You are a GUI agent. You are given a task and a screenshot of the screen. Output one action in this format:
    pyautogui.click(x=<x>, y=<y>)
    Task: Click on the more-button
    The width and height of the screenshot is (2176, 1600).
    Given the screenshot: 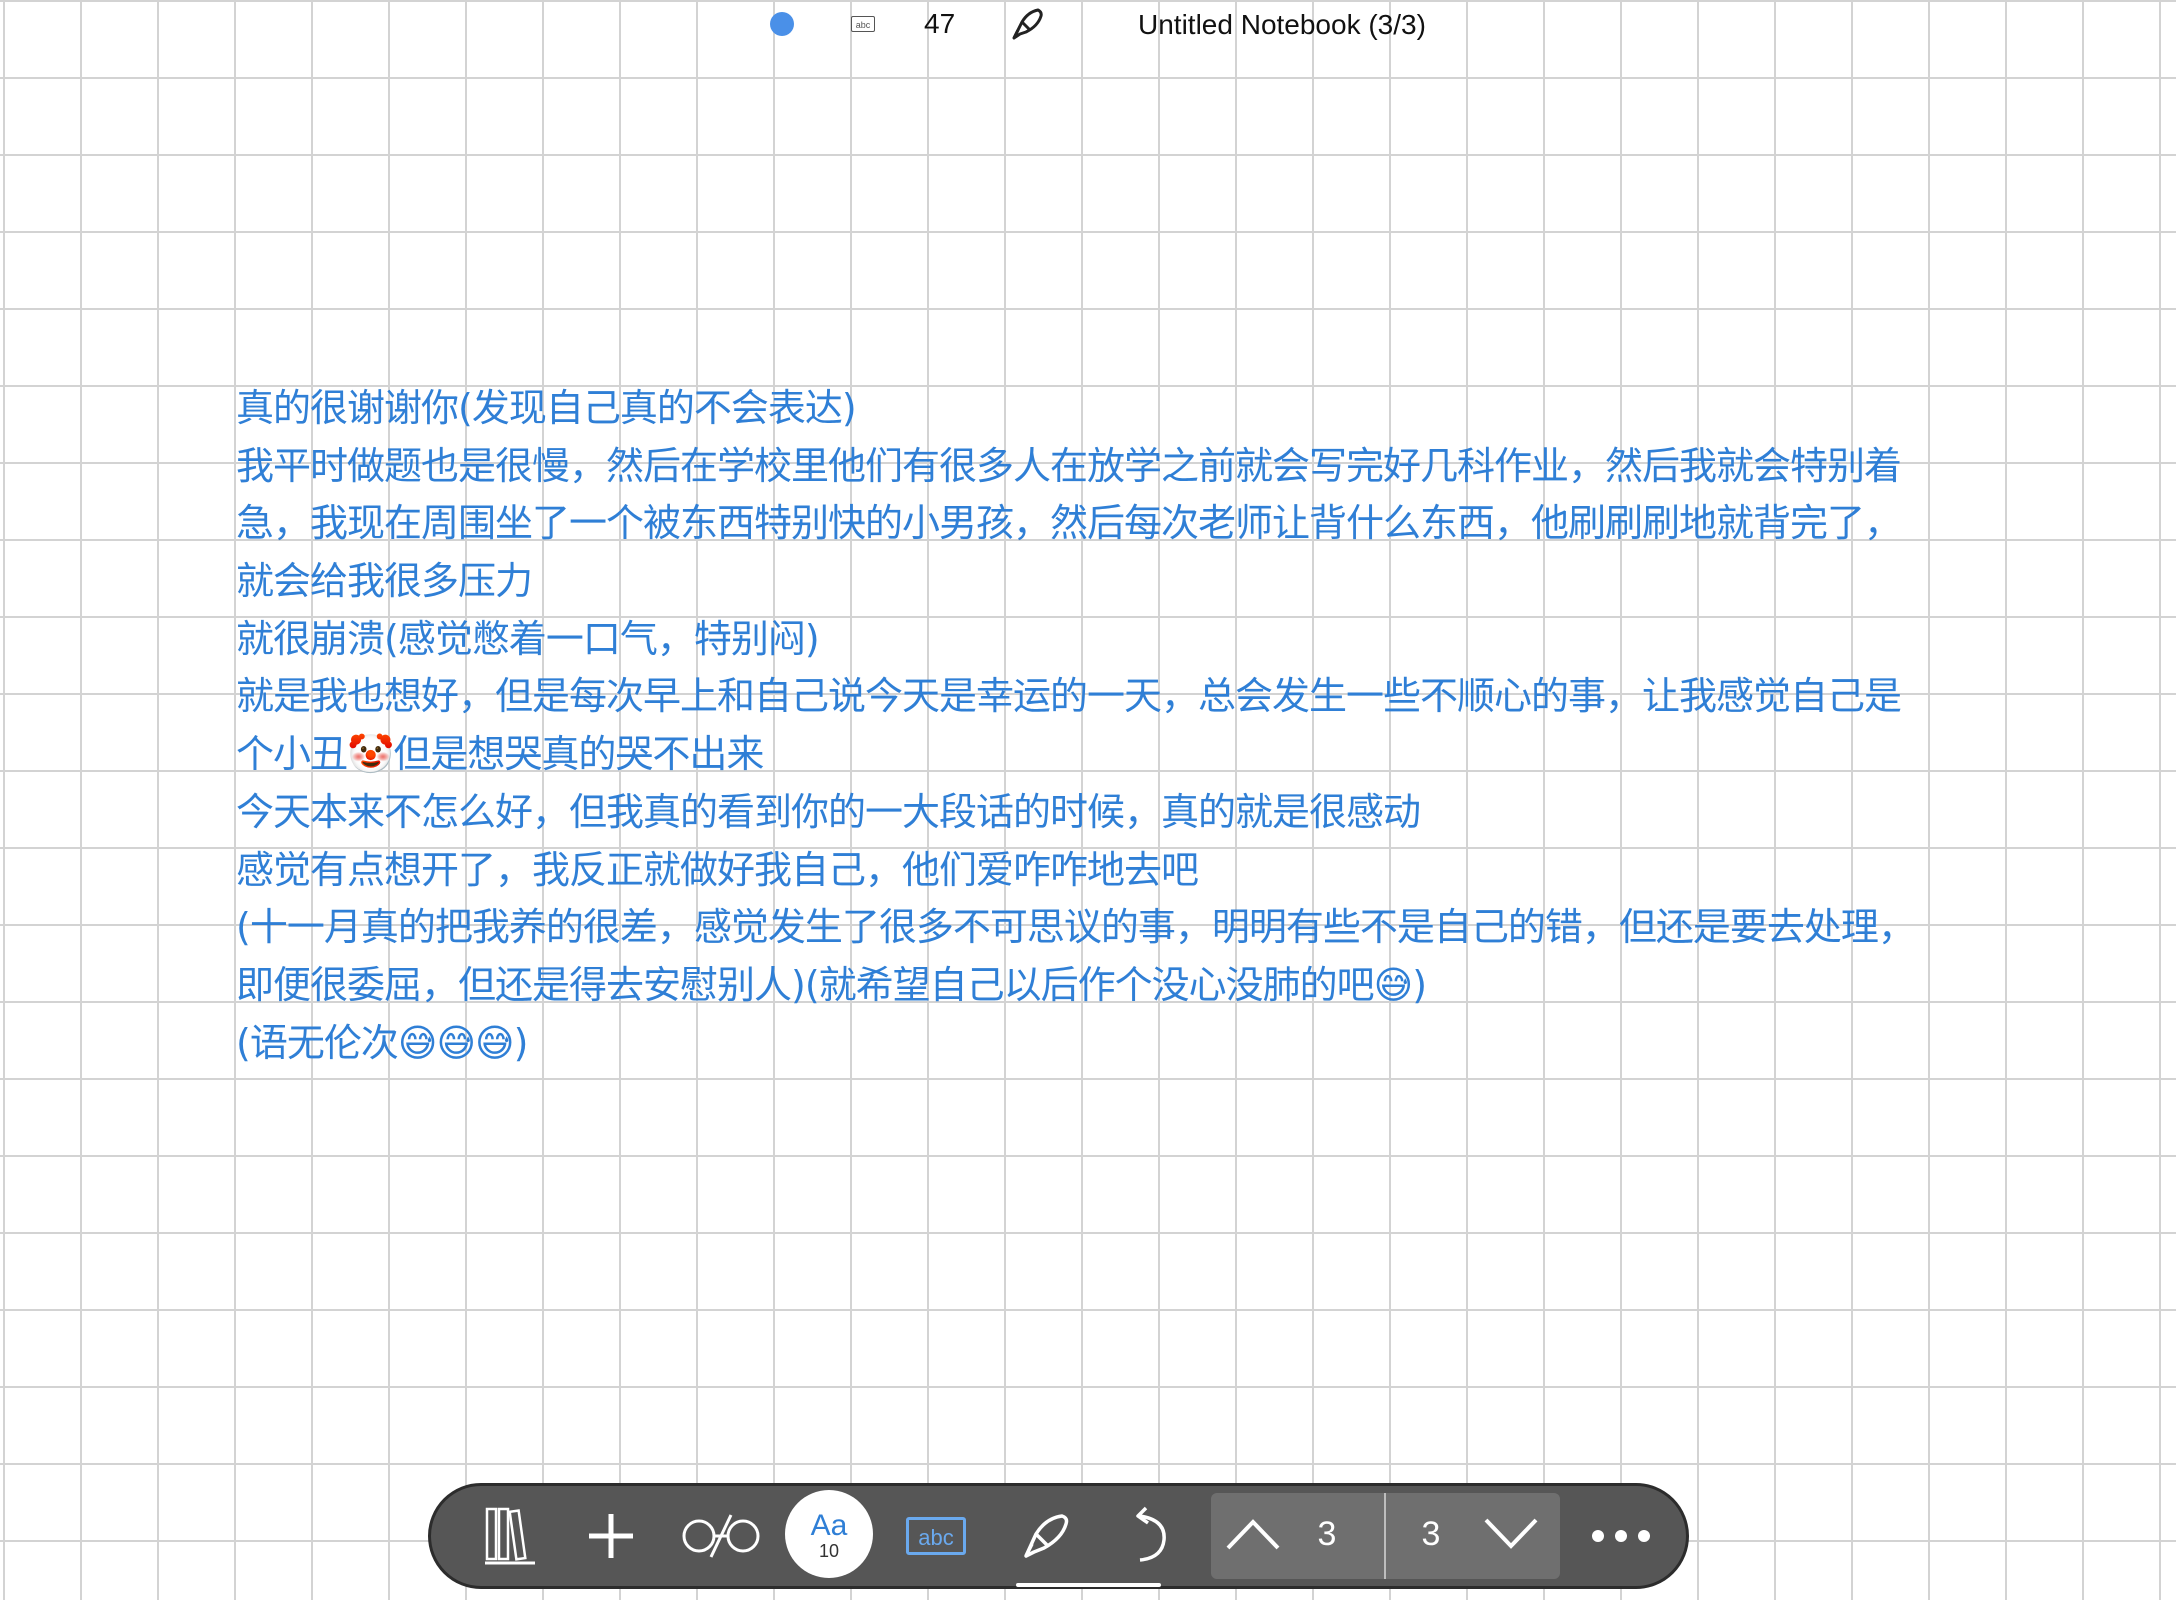 What is the action you would take?
    pyautogui.click(x=1621, y=1536)
    